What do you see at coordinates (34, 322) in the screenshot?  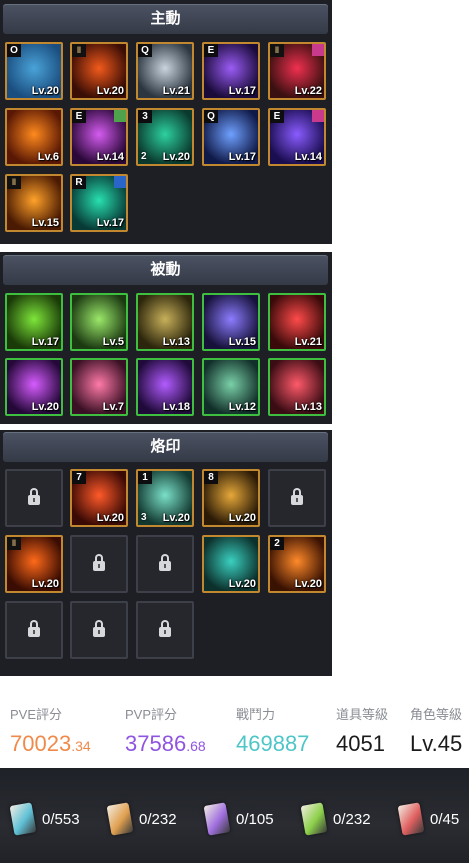 I see `skill-slot: Lv.17` at bounding box center [34, 322].